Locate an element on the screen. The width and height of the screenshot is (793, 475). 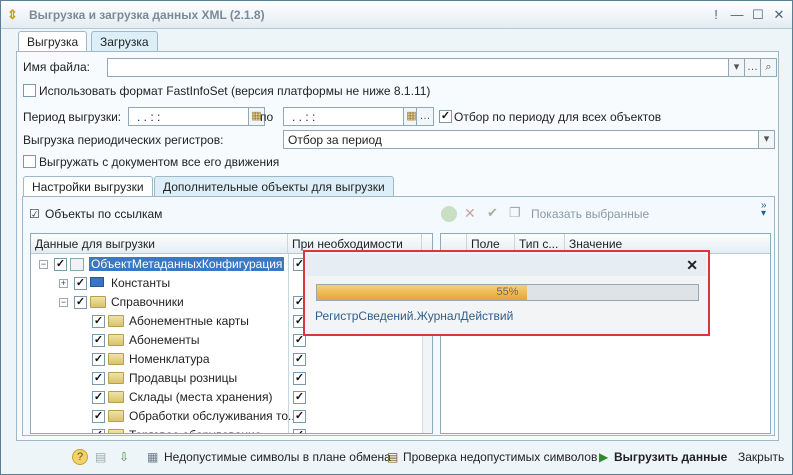
column-data-for-export: Данные для выгрузки is located at coordinates (159, 244).